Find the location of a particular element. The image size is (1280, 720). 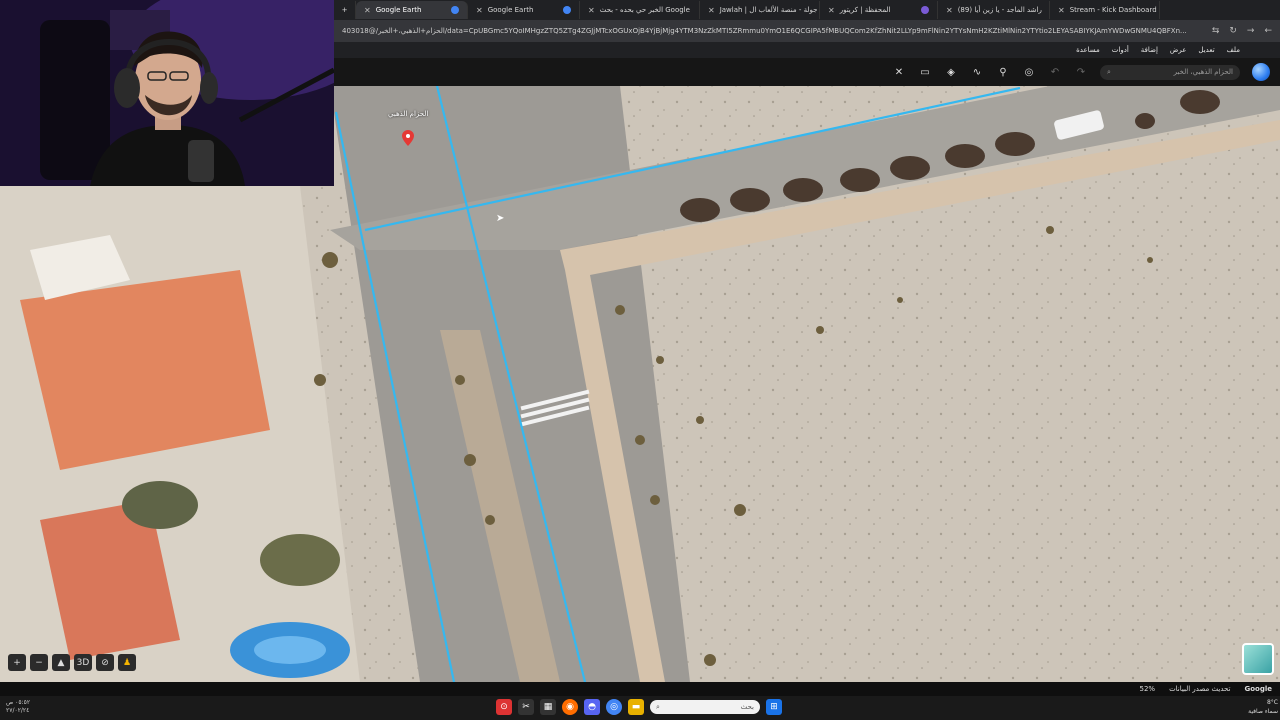

weather-widget: 8°C سماء صافية is located at coordinates (1250, 707).